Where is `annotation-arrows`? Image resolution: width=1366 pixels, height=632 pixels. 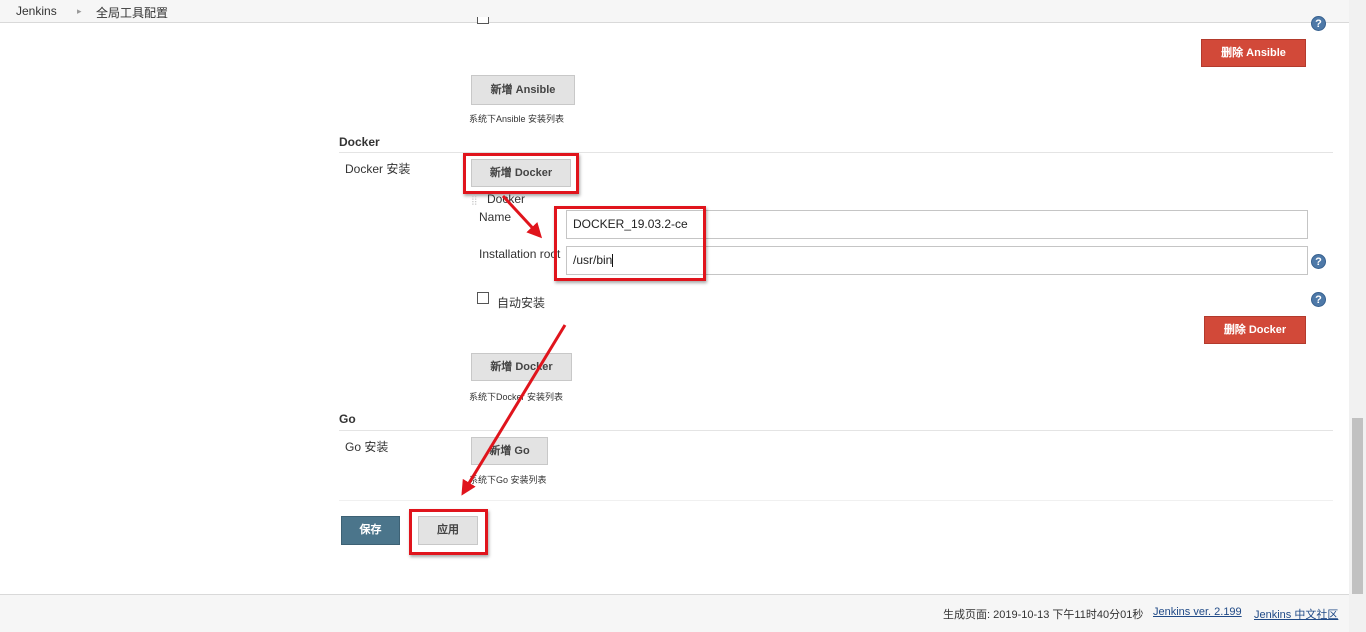 annotation-arrows is located at coordinates (514, 345).